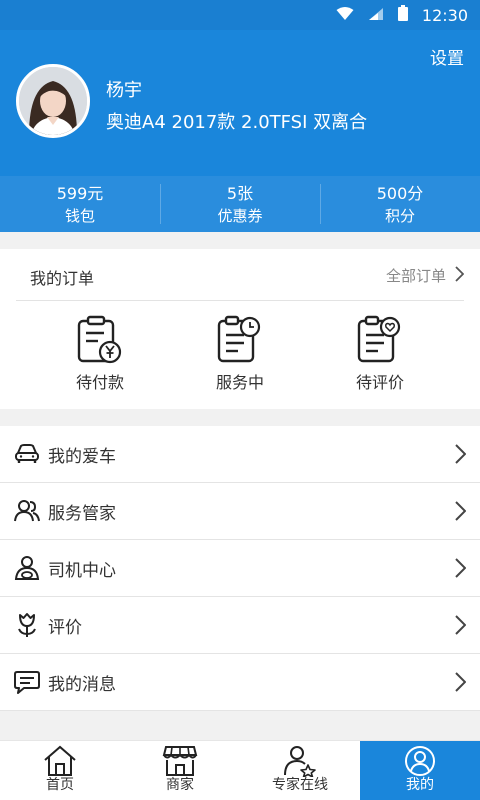  Describe the element at coordinates (62, 278) in the screenshot. I see `orders-title: 我的订单` at that location.